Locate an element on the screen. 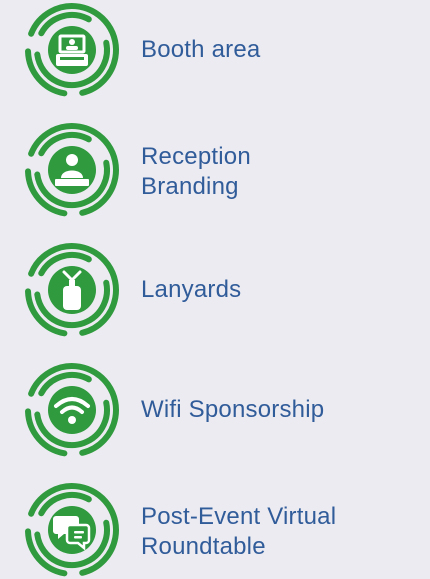 The width and height of the screenshot is (430, 579). item-label: Post-Event Virtual Roundtable is located at coordinates (239, 531).